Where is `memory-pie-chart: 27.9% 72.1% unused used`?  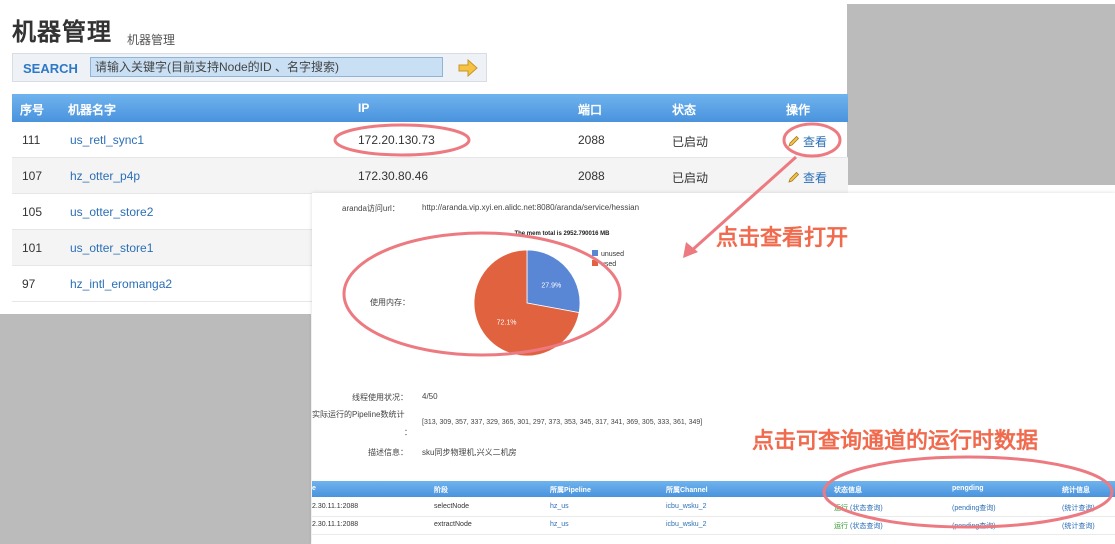 memory-pie-chart: 27.9% 72.1% unused used is located at coordinates (548, 303).